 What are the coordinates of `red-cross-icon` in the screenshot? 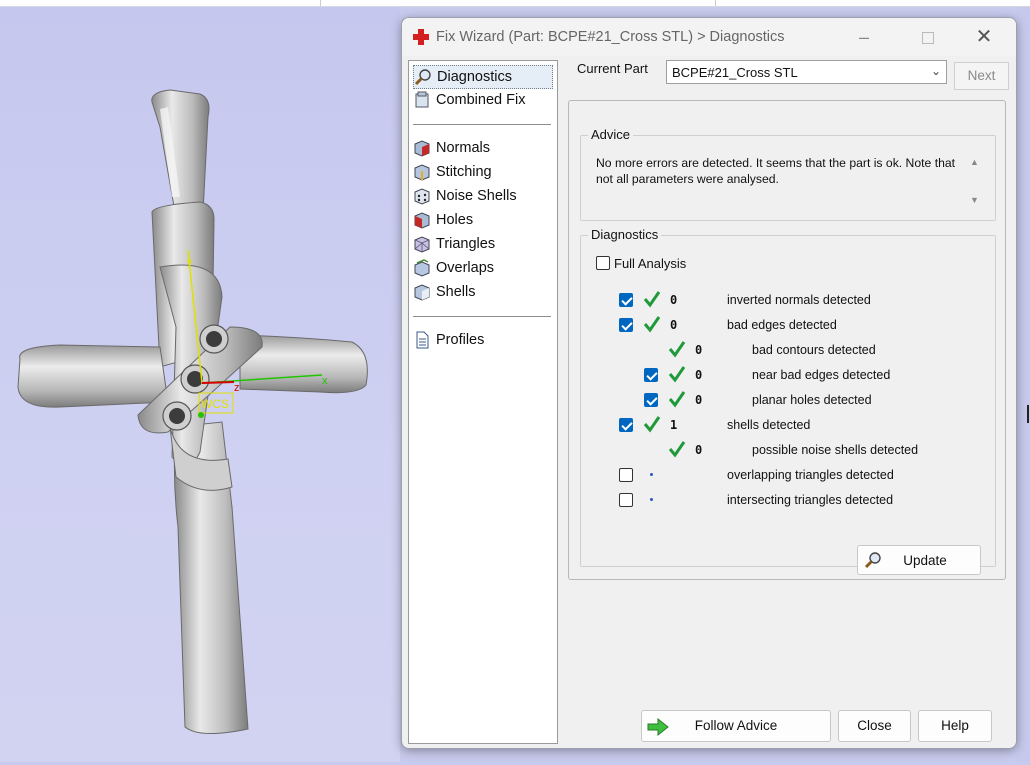 It's located at (421, 37).